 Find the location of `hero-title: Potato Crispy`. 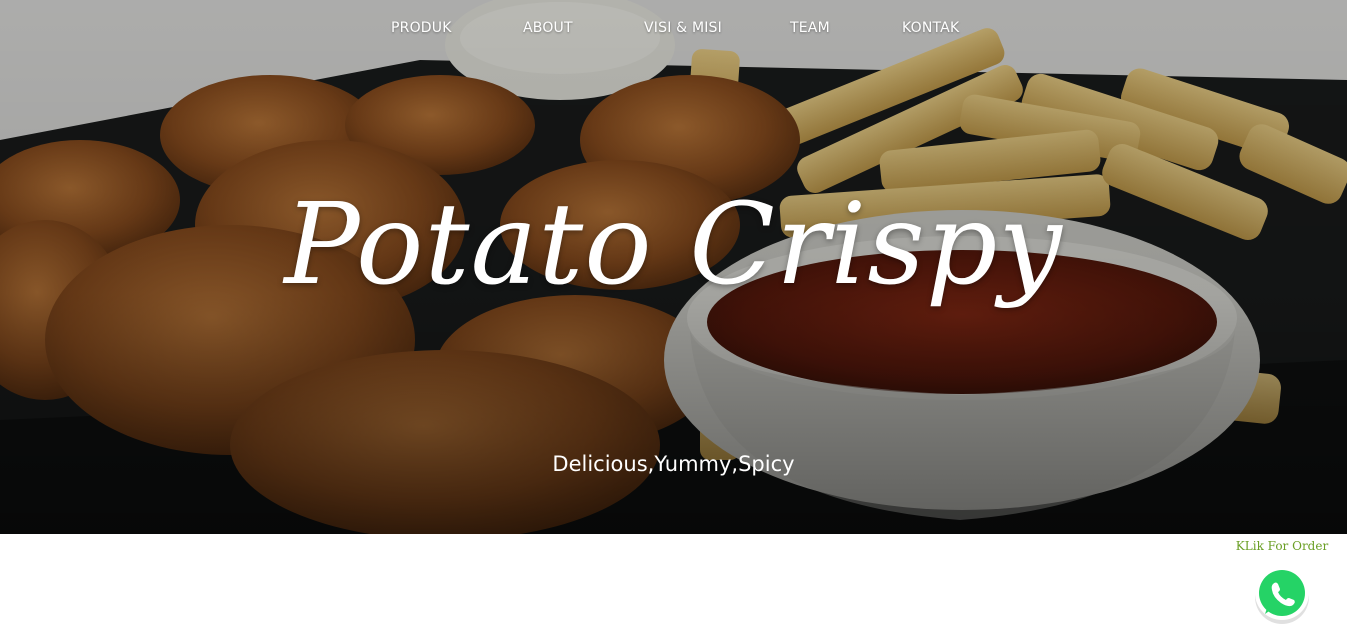

hero-title: Potato Crispy is located at coordinates (673, 245).